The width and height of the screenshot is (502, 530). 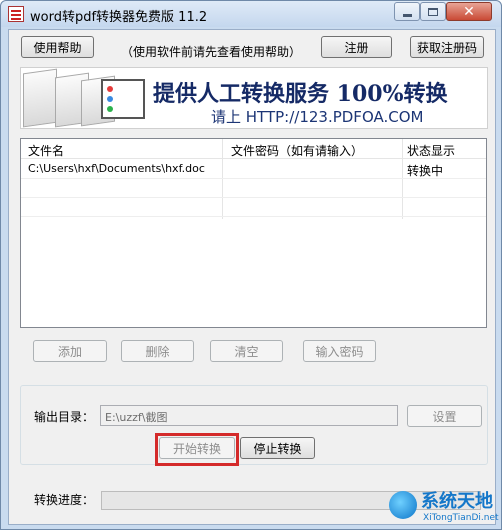 I want to click on watermark-logo-icon, so click(x=403, y=505).